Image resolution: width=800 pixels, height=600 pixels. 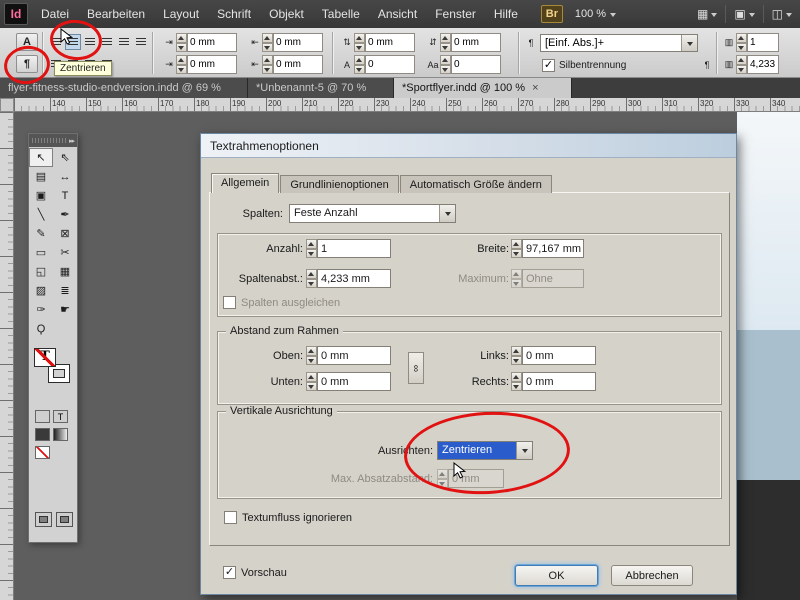 What do you see at coordinates (372, 213) in the screenshot?
I see `spalten-dropdown: Feste Anzahl` at bounding box center [372, 213].